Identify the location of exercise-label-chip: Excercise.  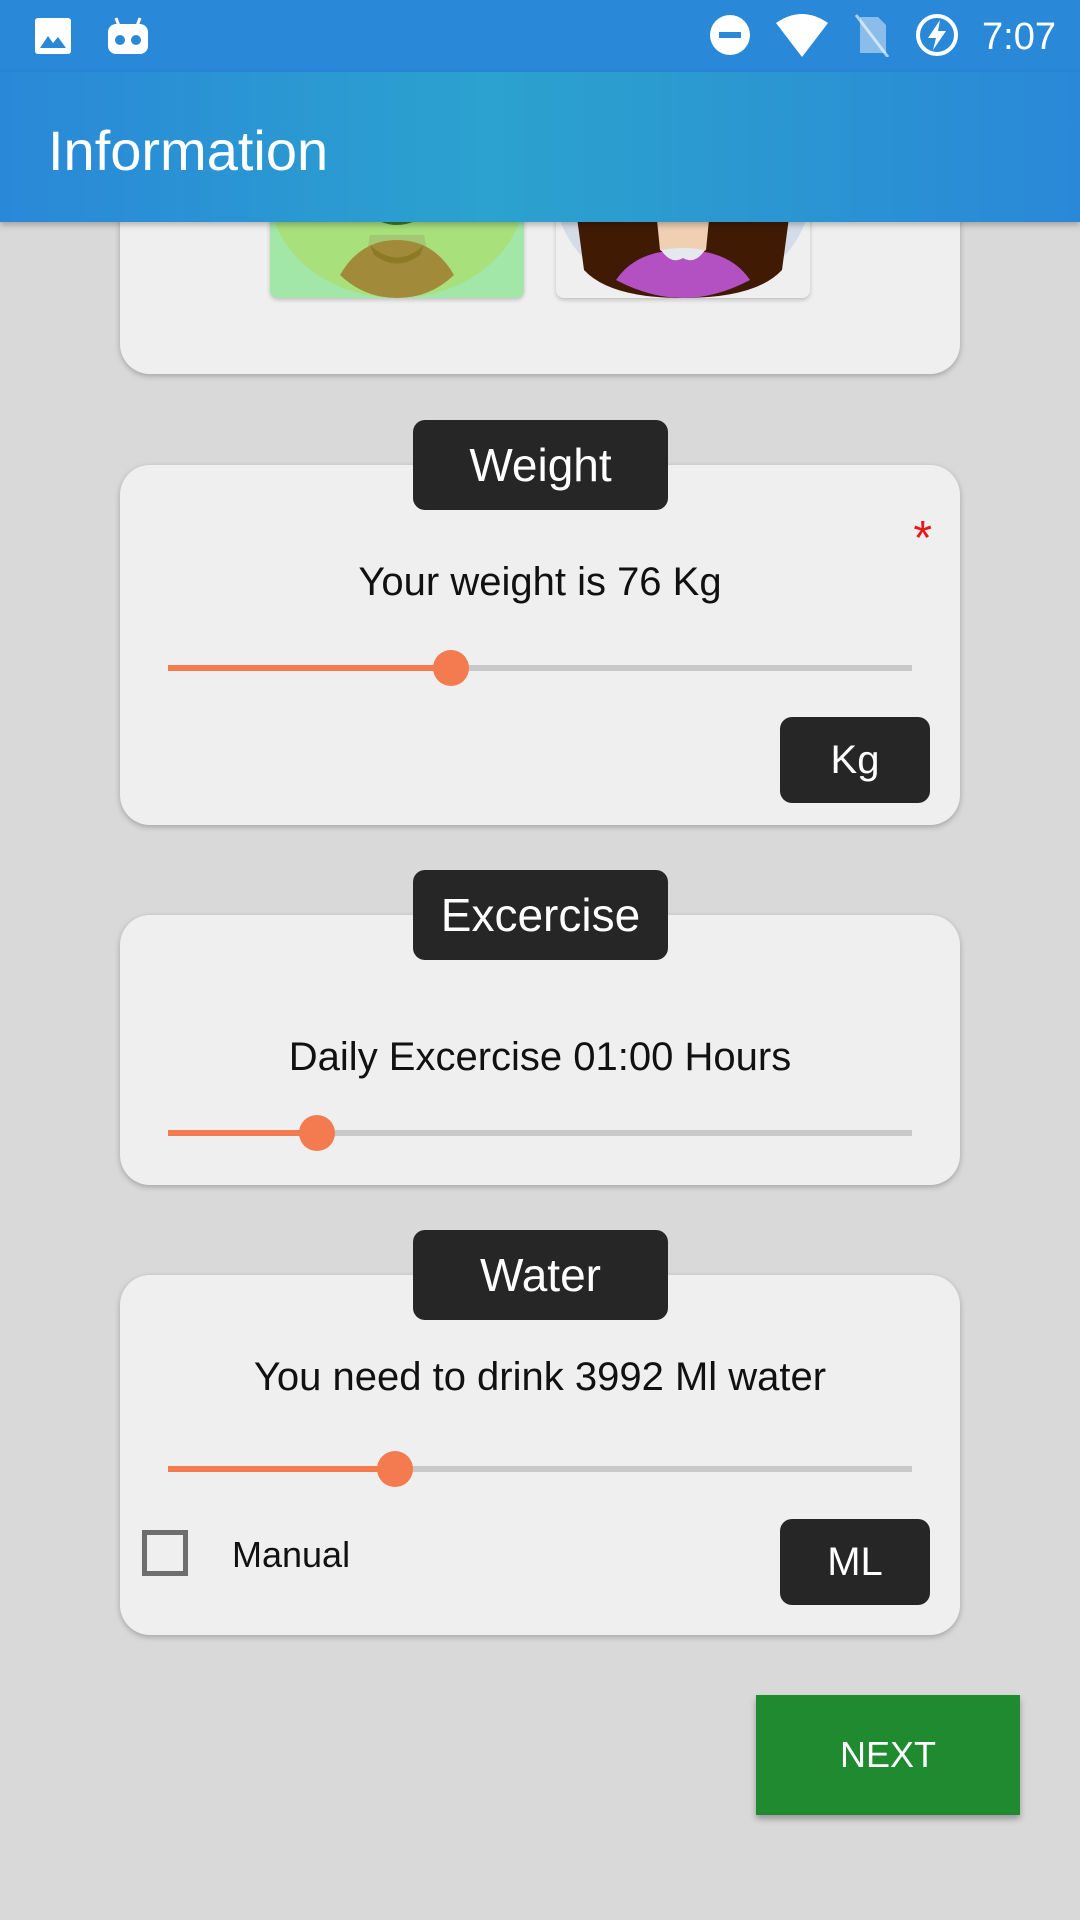
(540, 915).